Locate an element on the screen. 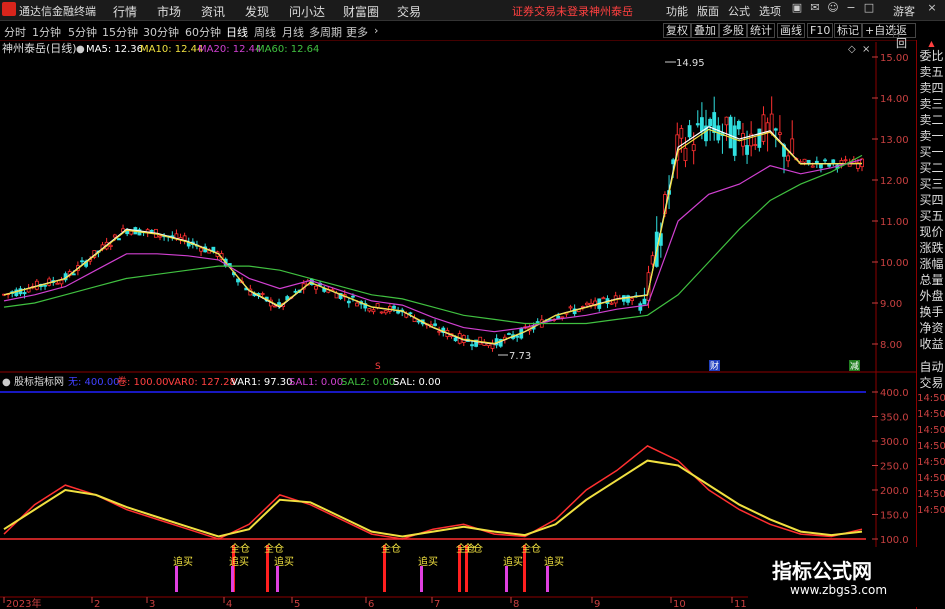  f10-button: F10 is located at coordinates (820, 30).